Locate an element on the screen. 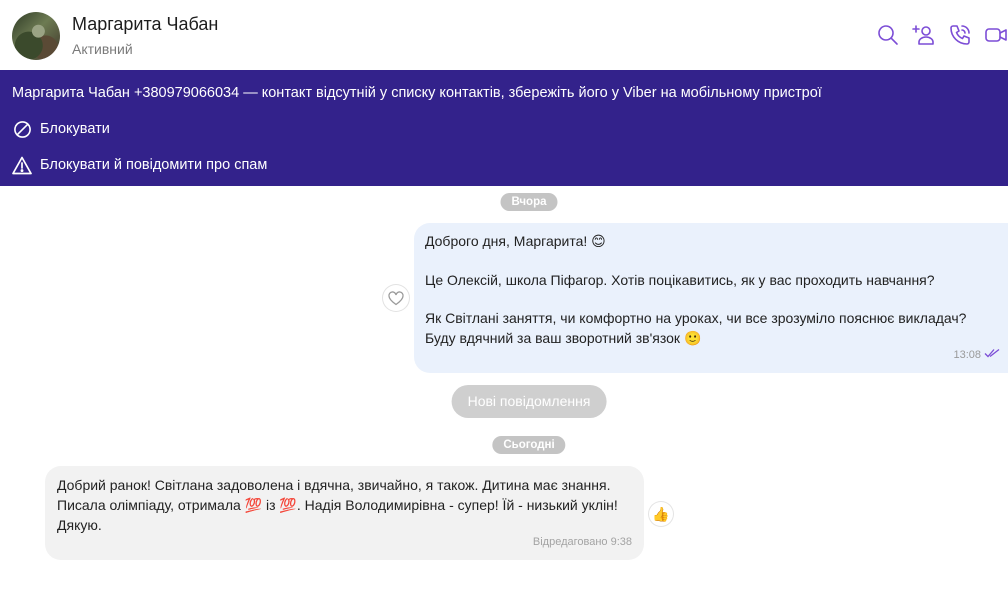  warning-icon is located at coordinates (22, 165).